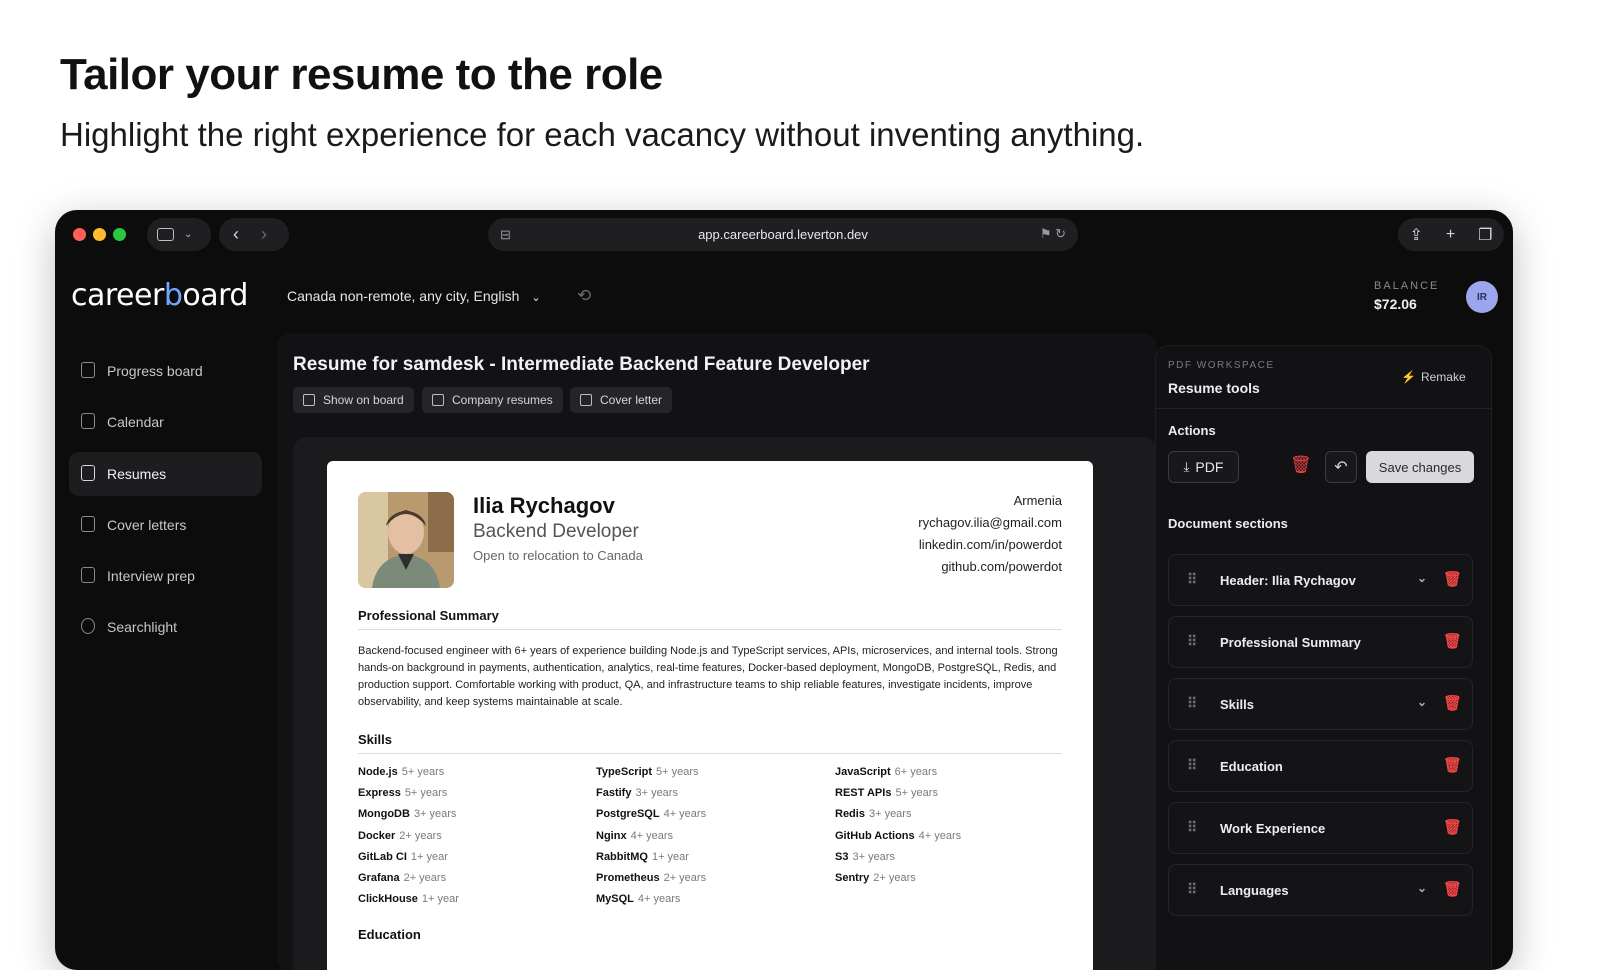 This screenshot has width=1600, height=970. Describe the element at coordinates (402, 878) in the screenshot. I see `skill-item: Grafana 2+ years` at that location.